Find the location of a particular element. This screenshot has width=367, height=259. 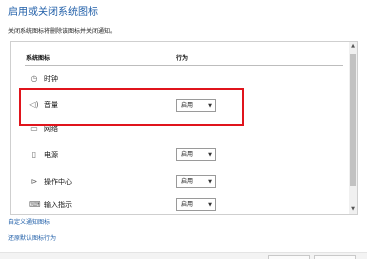

highlight-box is located at coordinates (131, 107).